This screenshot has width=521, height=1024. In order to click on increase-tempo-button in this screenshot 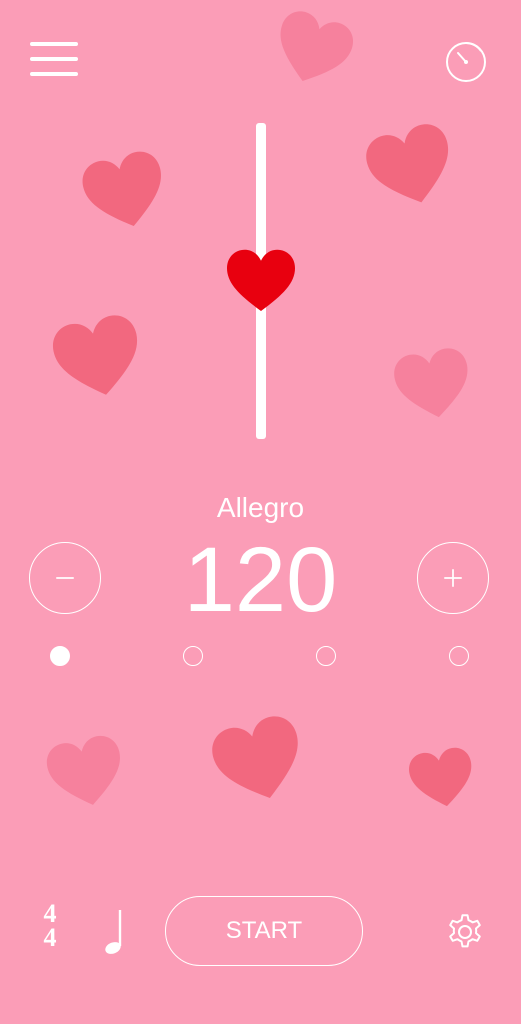, I will do `click(453, 578)`.